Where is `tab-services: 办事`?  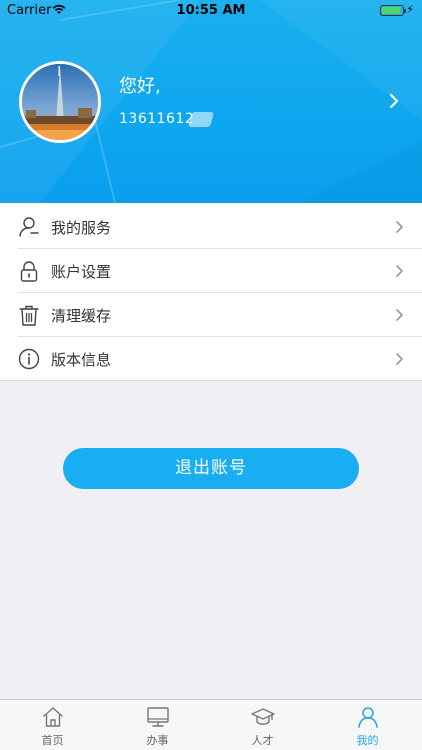 tab-services: 办事 is located at coordinates (157, 725).